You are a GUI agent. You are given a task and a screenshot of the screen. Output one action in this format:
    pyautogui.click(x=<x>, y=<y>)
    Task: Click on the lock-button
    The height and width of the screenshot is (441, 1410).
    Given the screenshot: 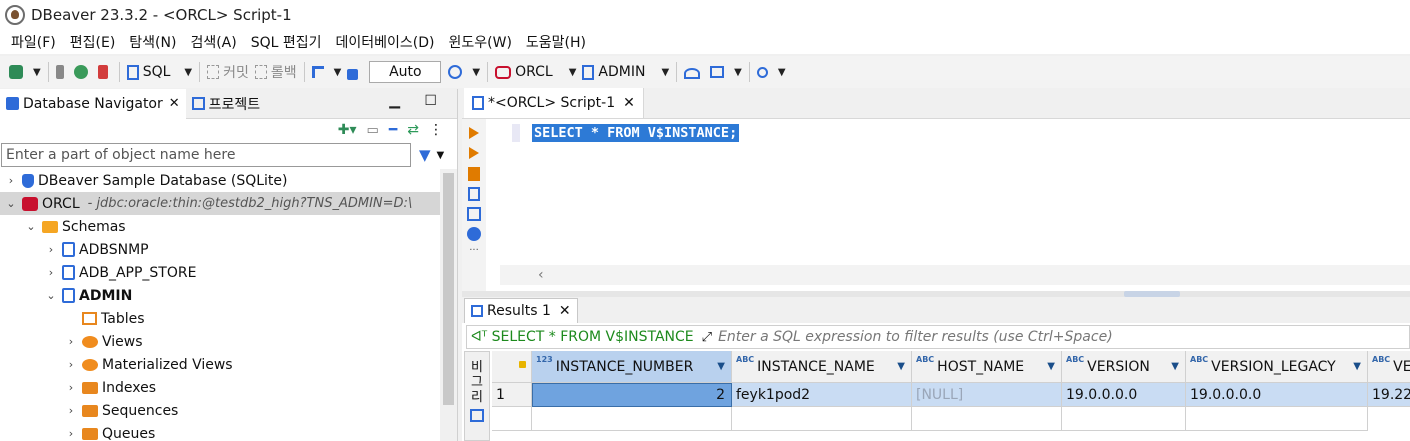 What is the action you would take?
    pyautogui.click(x=354, y=72)
    